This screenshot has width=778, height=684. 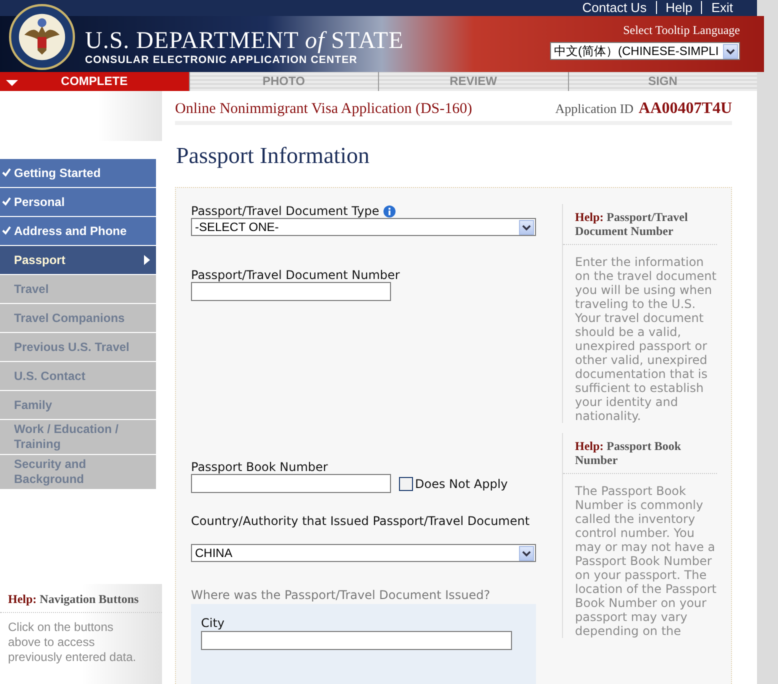 I want to click on field-label: City, so click(x=213, y=623).